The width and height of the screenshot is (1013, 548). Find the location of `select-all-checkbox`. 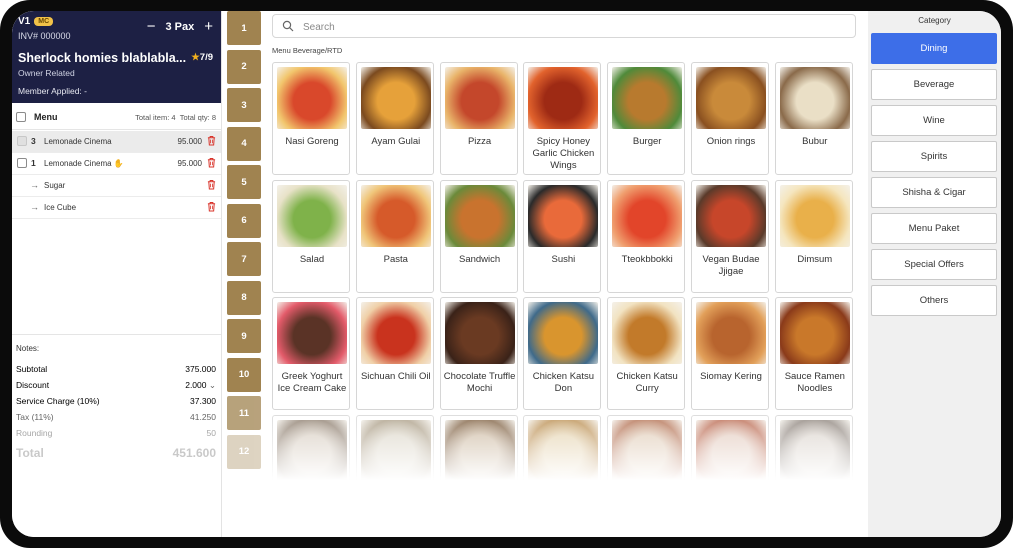

select-all-checkbox is located at coordinates (21, 117).